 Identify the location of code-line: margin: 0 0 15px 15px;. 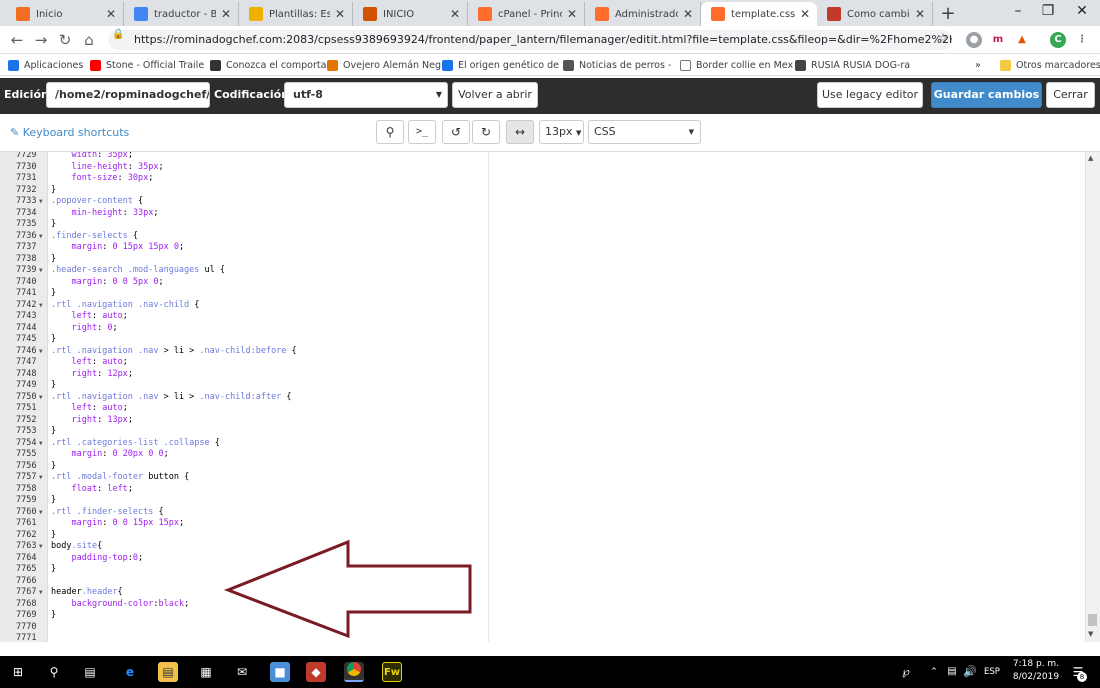
(117, 524).